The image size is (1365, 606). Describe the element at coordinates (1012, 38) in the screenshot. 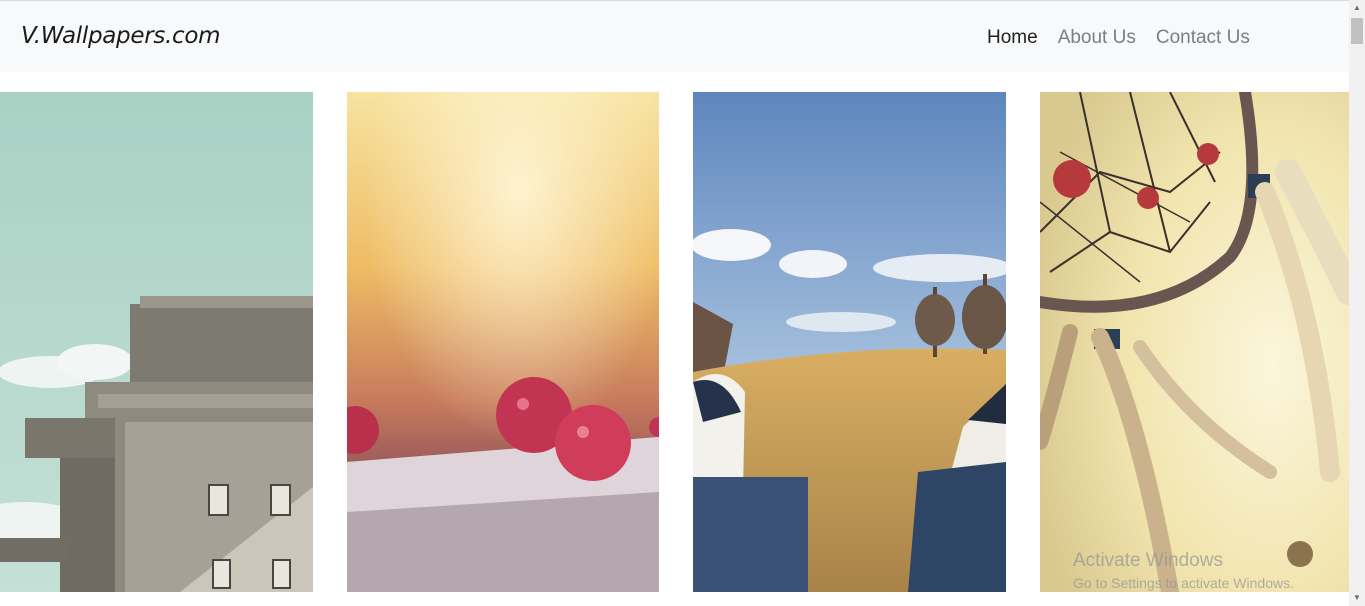

I see `nav-link-home: Home` at that location.